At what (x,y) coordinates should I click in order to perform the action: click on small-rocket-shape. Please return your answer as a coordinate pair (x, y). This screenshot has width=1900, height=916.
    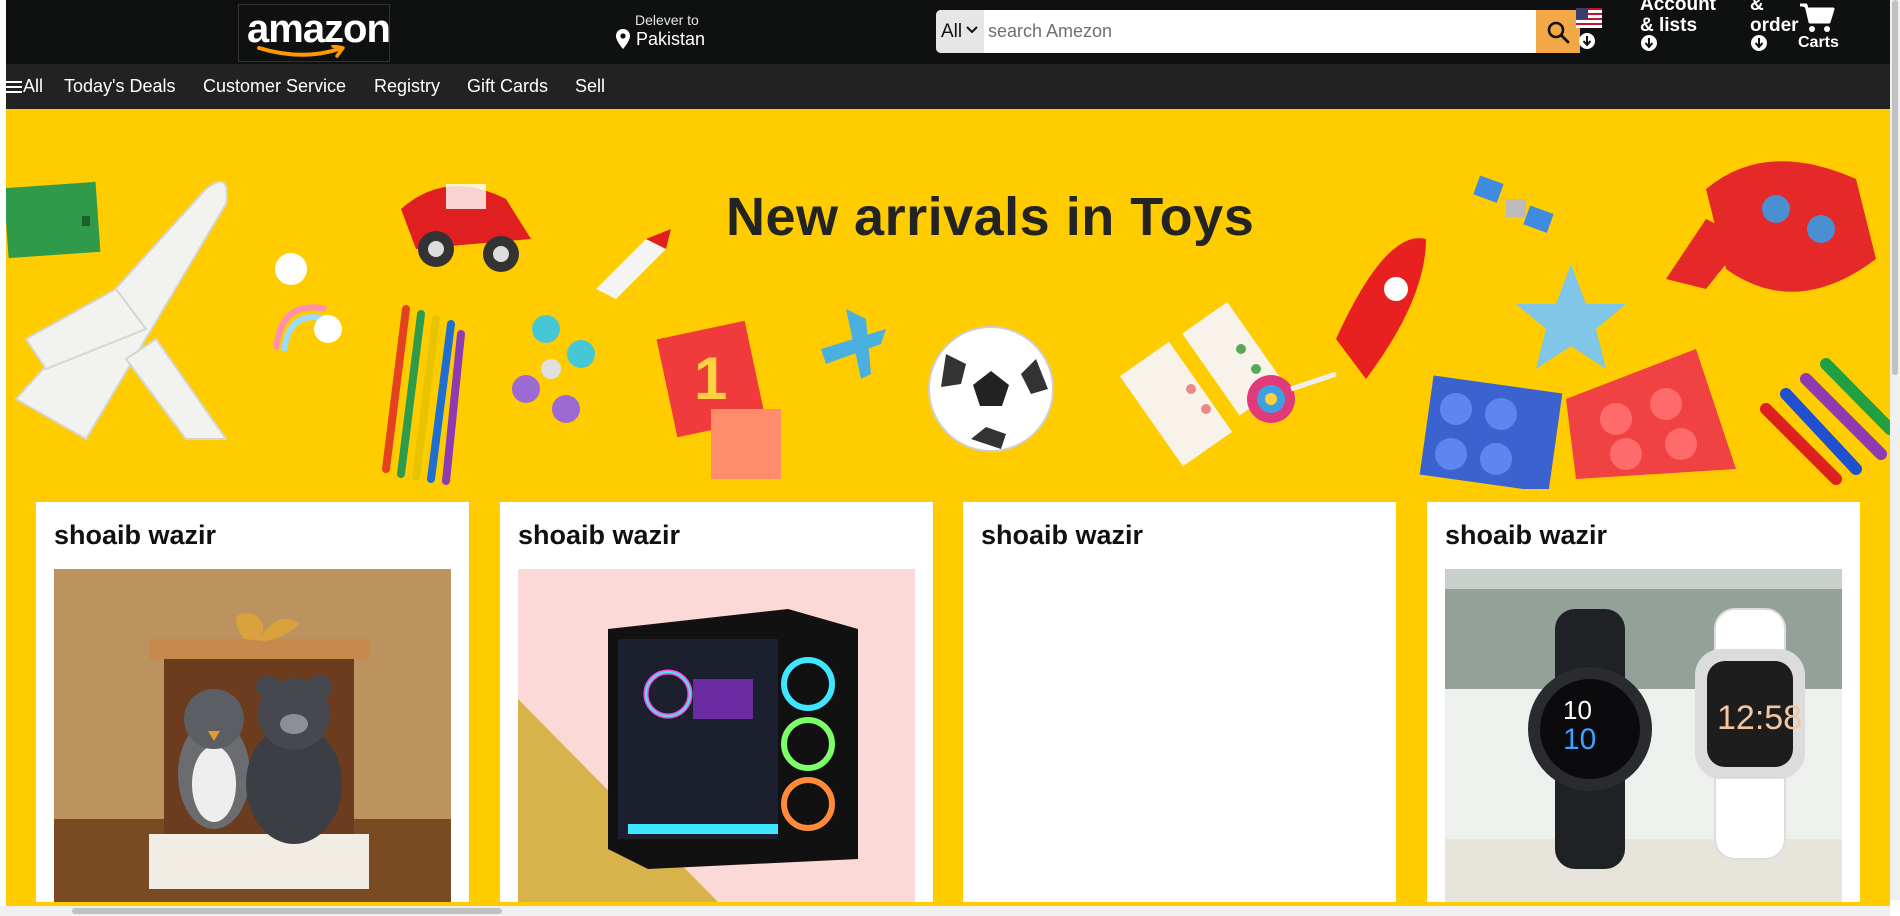
    Looking at the image, I should click on (633, 264).